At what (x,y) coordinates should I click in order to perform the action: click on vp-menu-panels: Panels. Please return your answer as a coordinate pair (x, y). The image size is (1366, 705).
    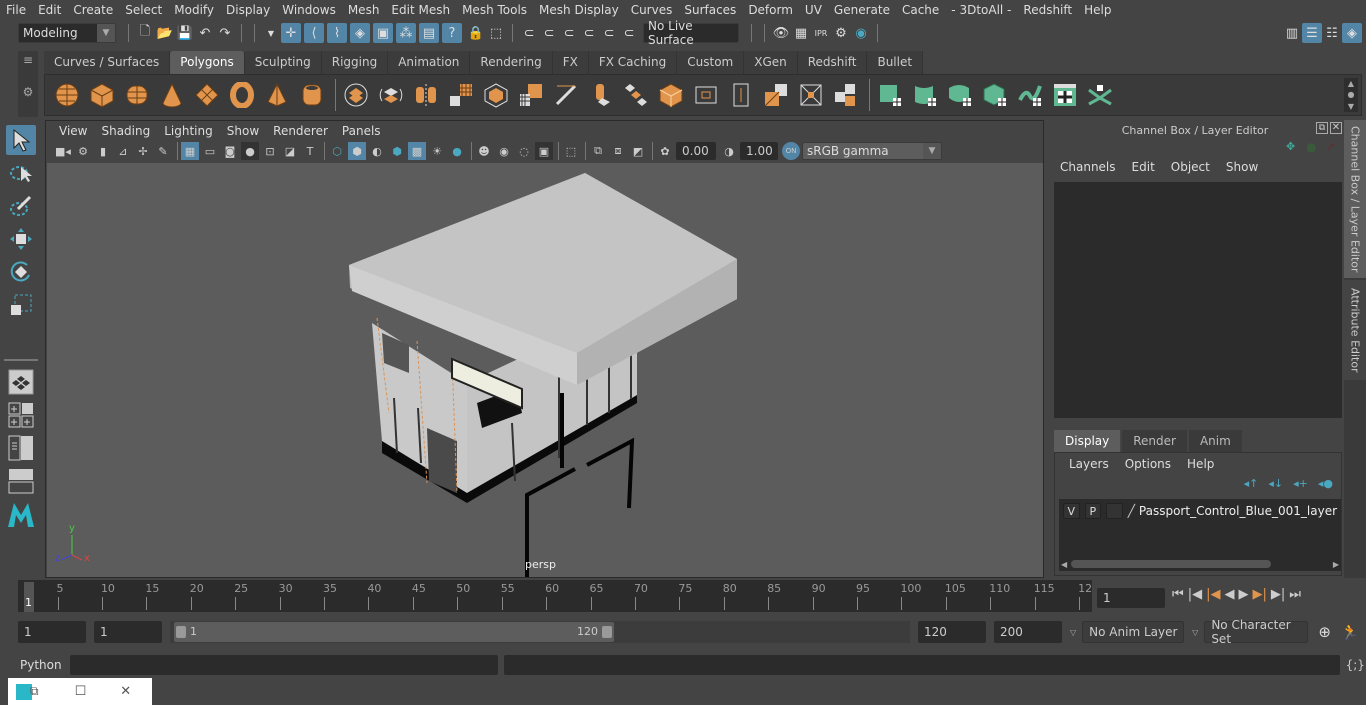
    Looking at the image, I should click on (361, 131).